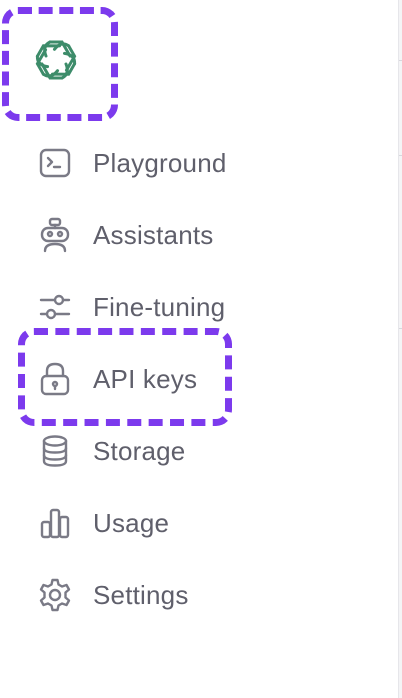 Image resolution: width=402 pixels, height=698 pixels. I want to click on content-edge-divider, so click(400, 349).